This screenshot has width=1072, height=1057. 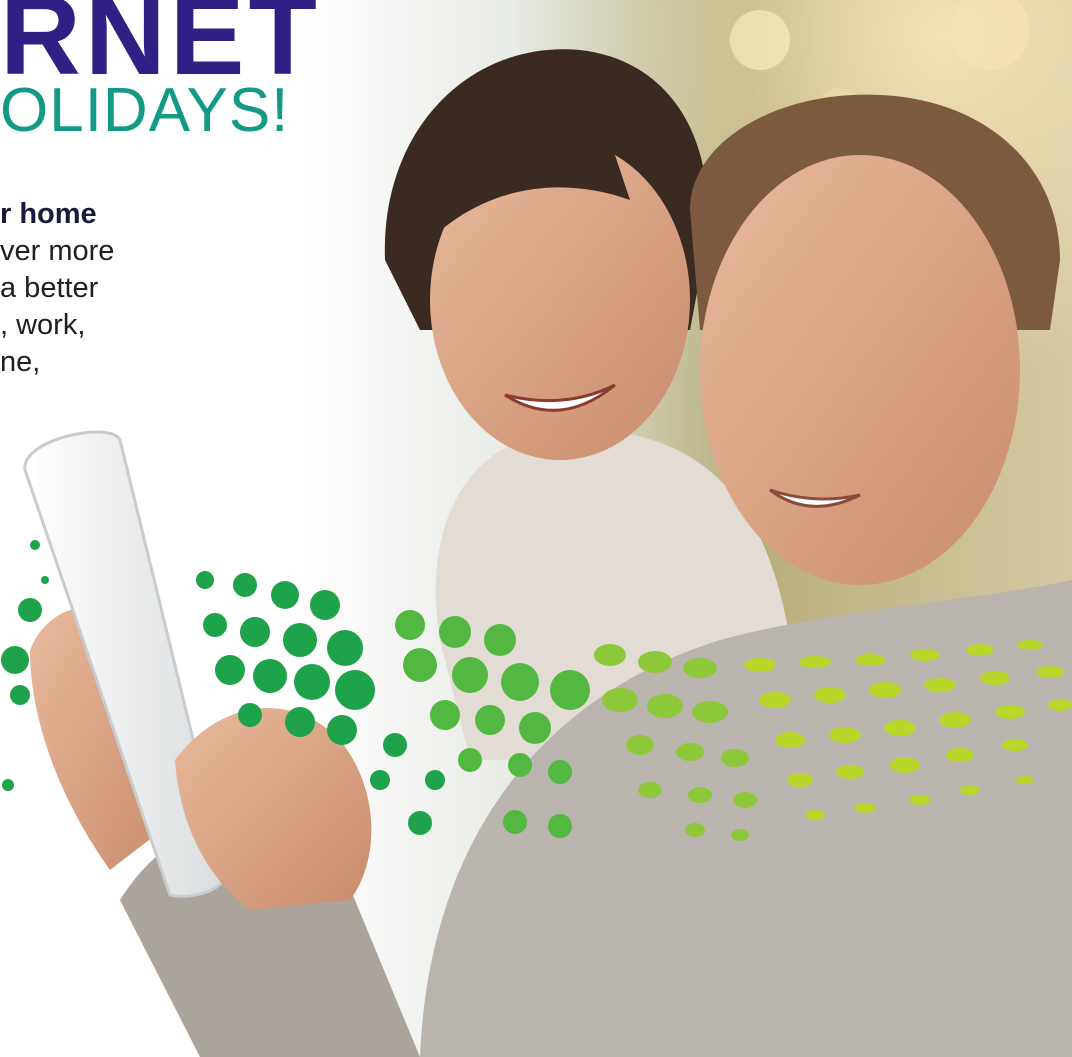 What do you see at coordinates (48, 214) in the screenshot?
I see `body-line: r home` at bounding box center [48, 214].